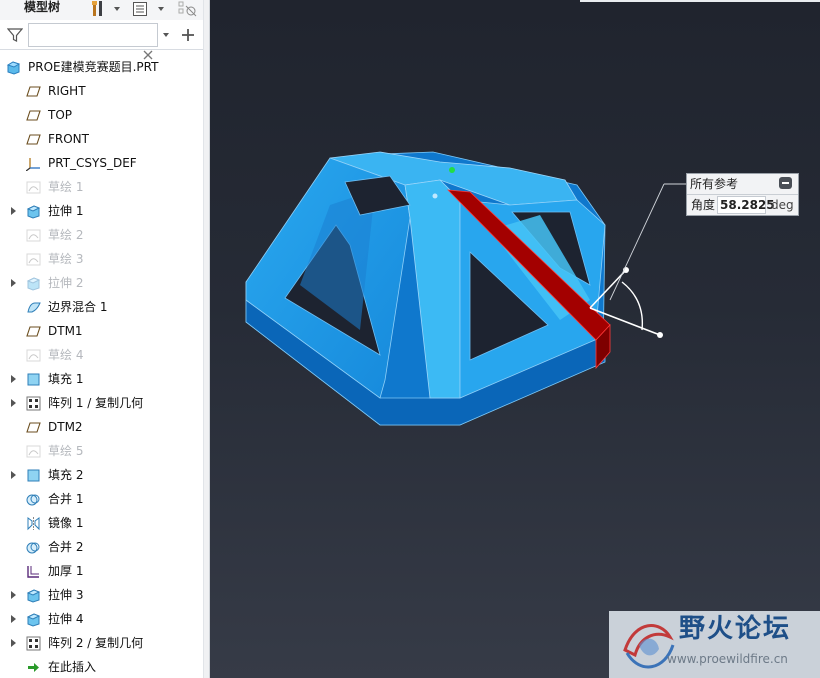  Describe the element at coordinates (148, 9) in the screenshot. I see `show-button` at that location.